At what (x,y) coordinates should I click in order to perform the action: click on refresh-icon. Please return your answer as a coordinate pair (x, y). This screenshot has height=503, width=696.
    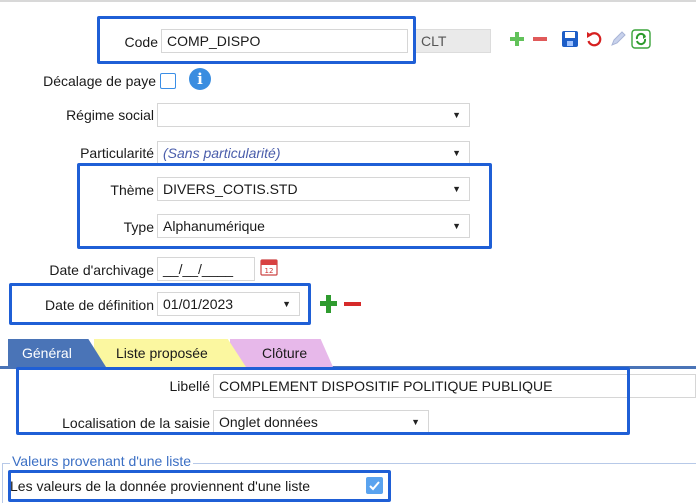
    Looking at the image, I should click on (641, 39).